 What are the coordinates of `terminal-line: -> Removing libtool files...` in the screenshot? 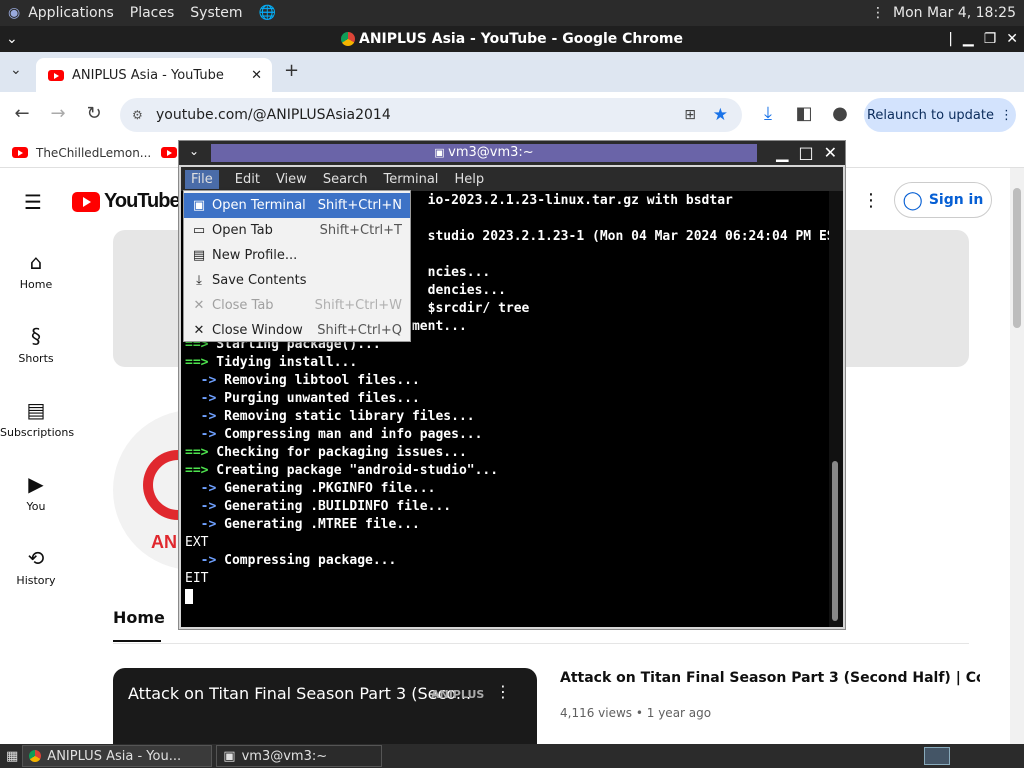 It's located at (505, 382).